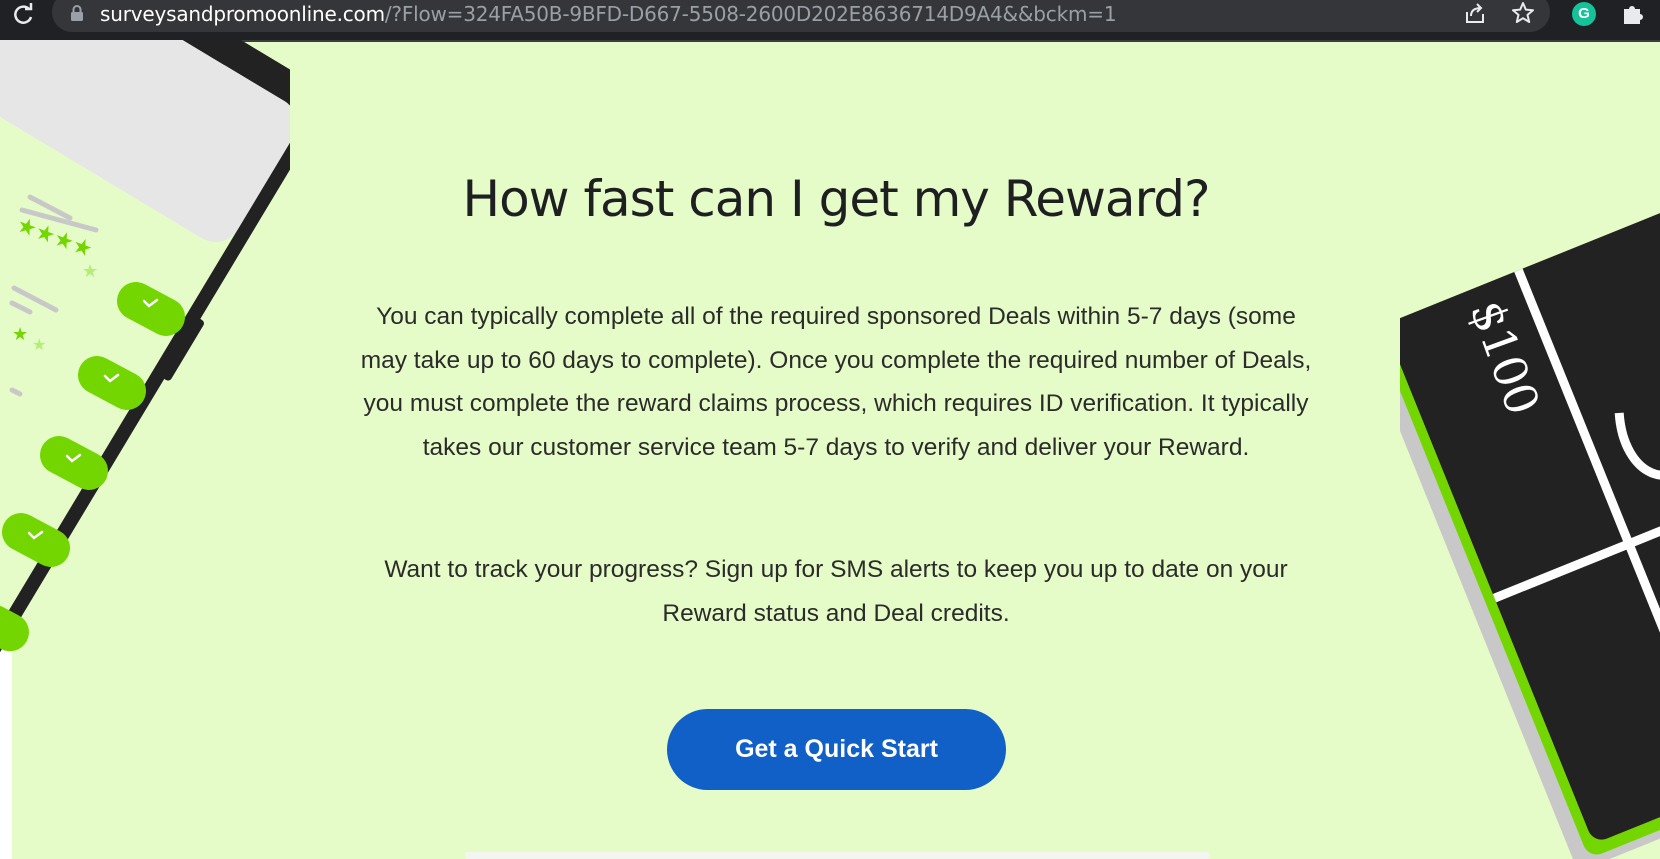 This screenshot has width=1660, height=859. Describe the element at coordinates (1475, 13) in the screenshot. I see `share-icon` at that location.